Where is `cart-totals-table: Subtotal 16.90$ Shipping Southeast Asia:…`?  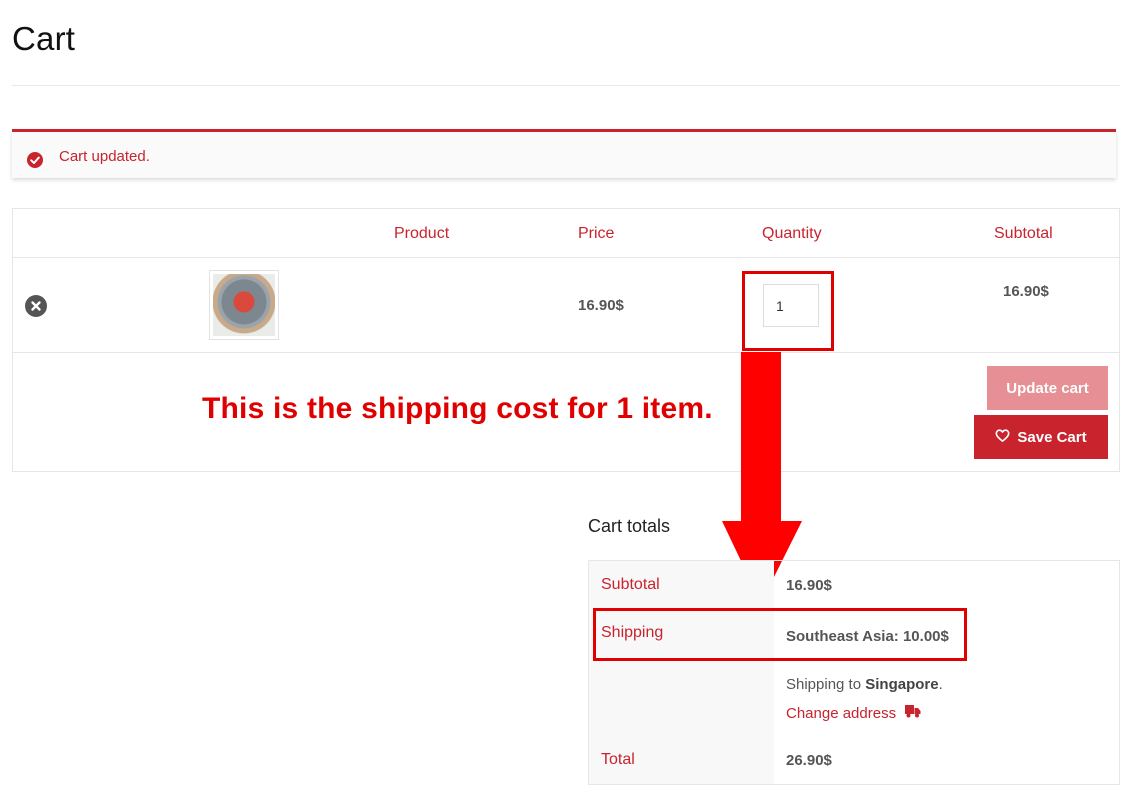 cart-totals-table: Subtotal 16.90$ Shipping Southeast Asia:… is located at coordinates (854, 672).